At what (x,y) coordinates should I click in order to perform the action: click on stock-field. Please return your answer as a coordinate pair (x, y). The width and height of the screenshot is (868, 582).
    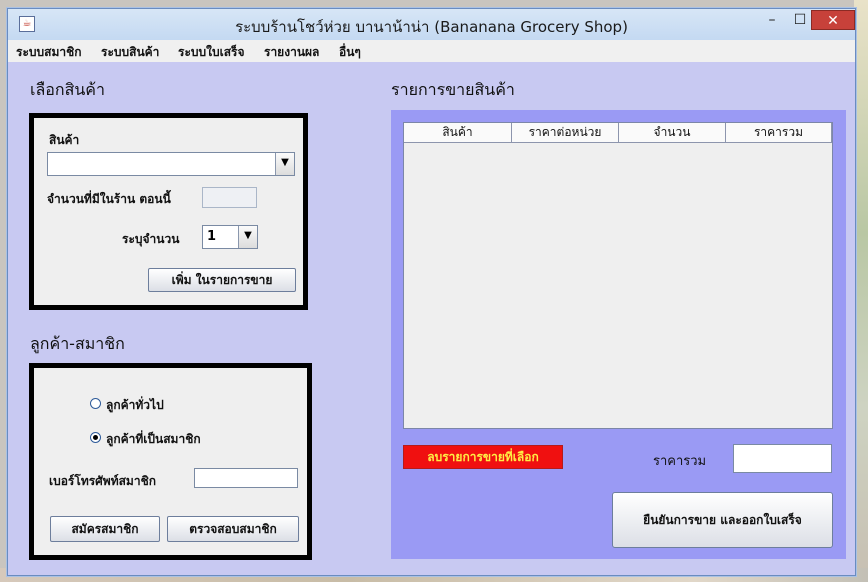
    Looking at the image, I should click on (229, 197).